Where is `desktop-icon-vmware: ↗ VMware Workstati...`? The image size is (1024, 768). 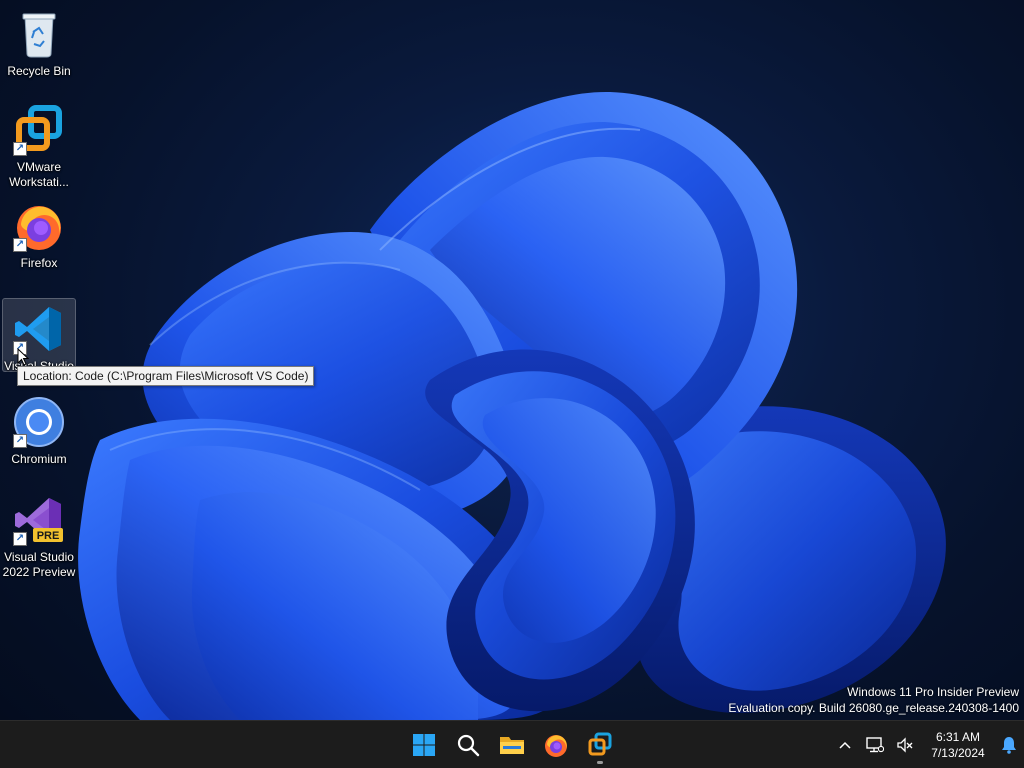
desktop-icon-vmware: ↗ VMware Workstati... is located at coordinates (39, 144).